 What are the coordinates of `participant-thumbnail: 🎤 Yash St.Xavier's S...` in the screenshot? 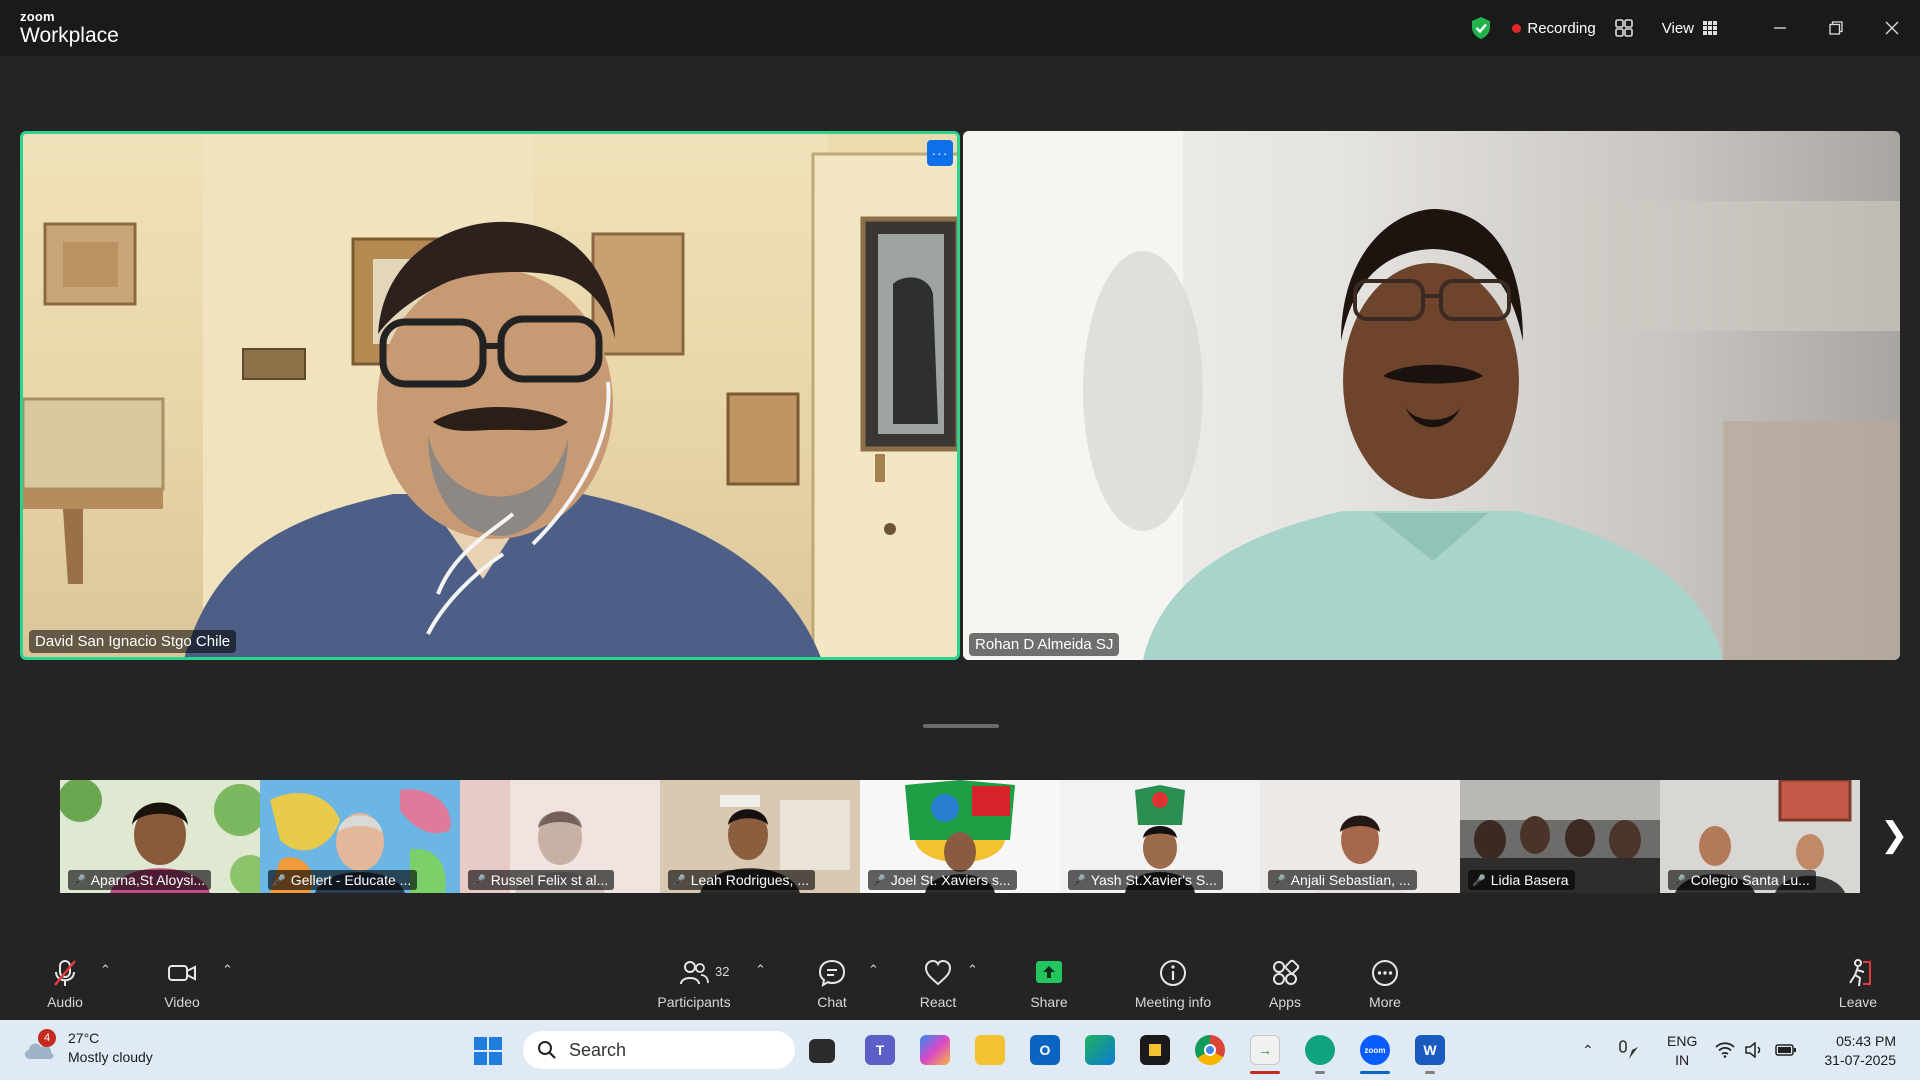 It's located at (1160, 836).